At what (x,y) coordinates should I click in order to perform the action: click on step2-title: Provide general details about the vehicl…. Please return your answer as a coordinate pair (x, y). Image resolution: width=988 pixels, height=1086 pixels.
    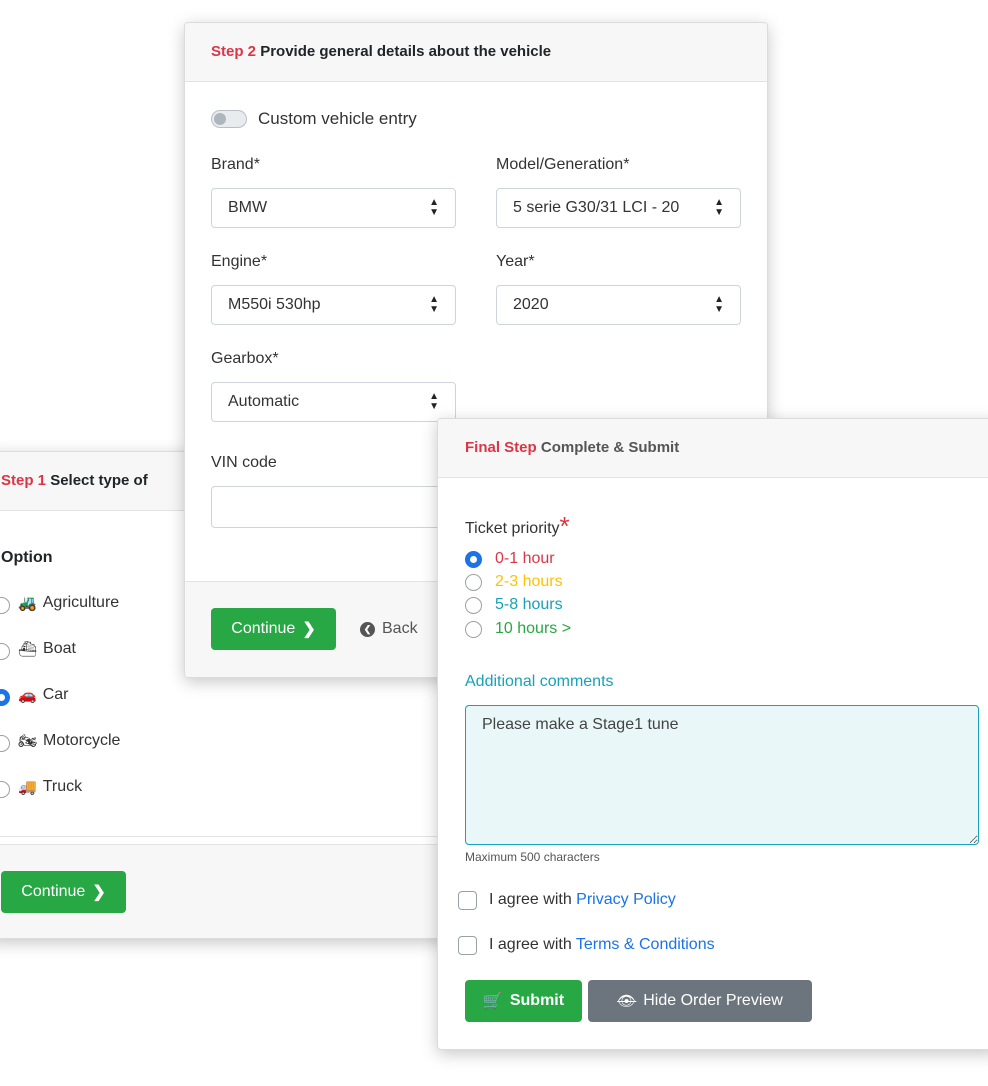
    Looking at the image, I should click on (406, 51).